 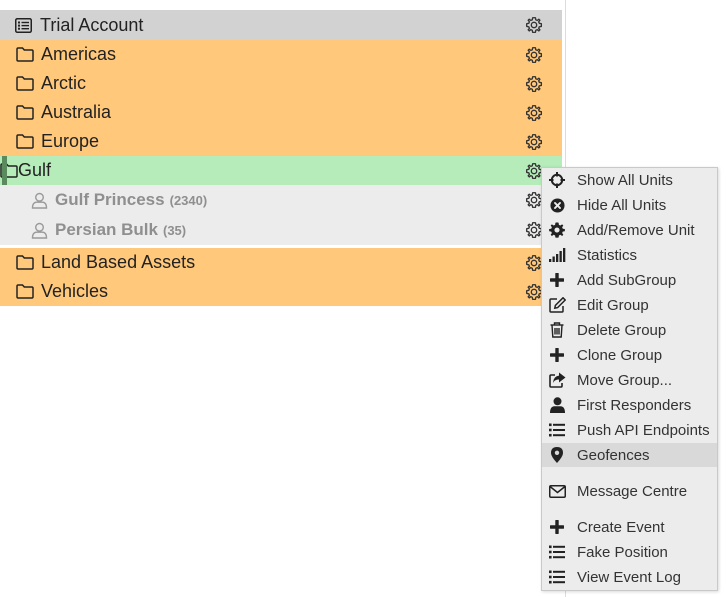 What do you see at coordinates (4, 170) in the screenshot?
I see `selected-indicator` at bounding box center [4, 170].